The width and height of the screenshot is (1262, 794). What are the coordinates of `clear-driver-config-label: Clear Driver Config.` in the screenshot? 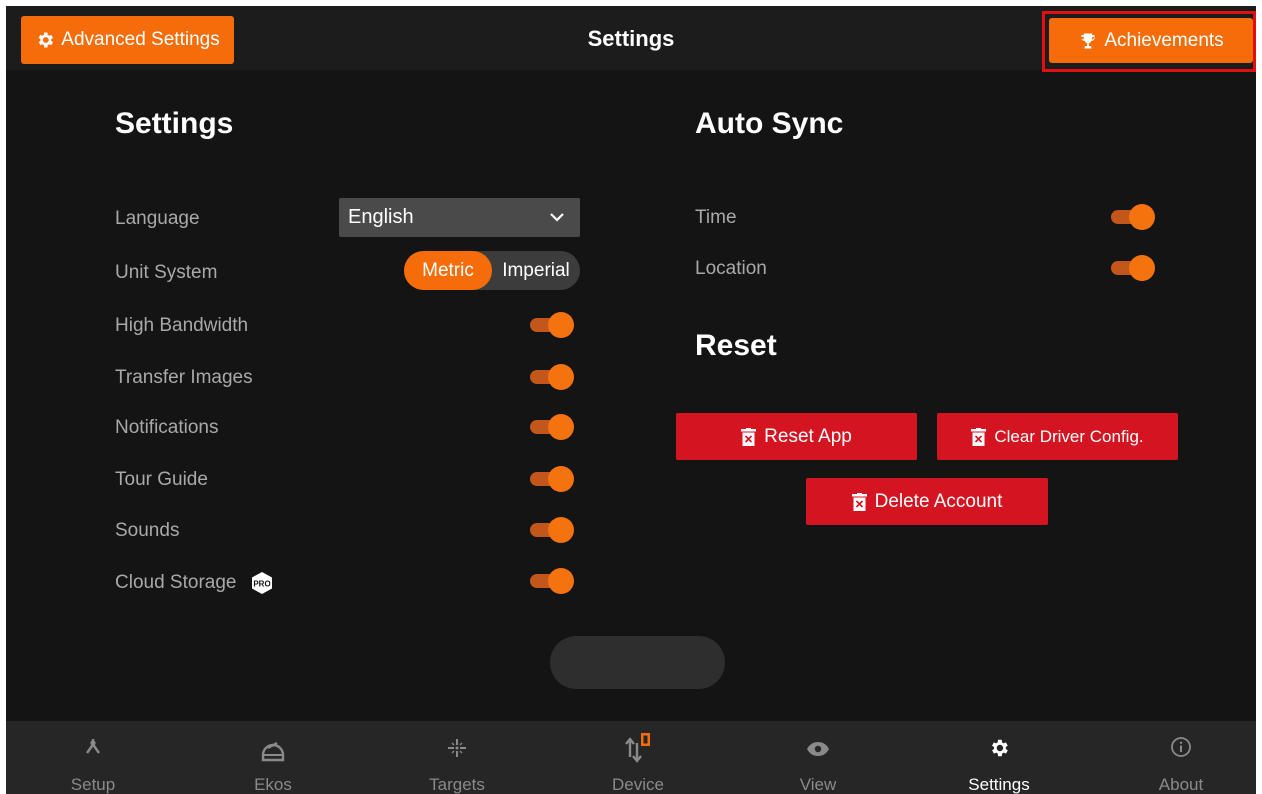 It's located at (1069, 436).